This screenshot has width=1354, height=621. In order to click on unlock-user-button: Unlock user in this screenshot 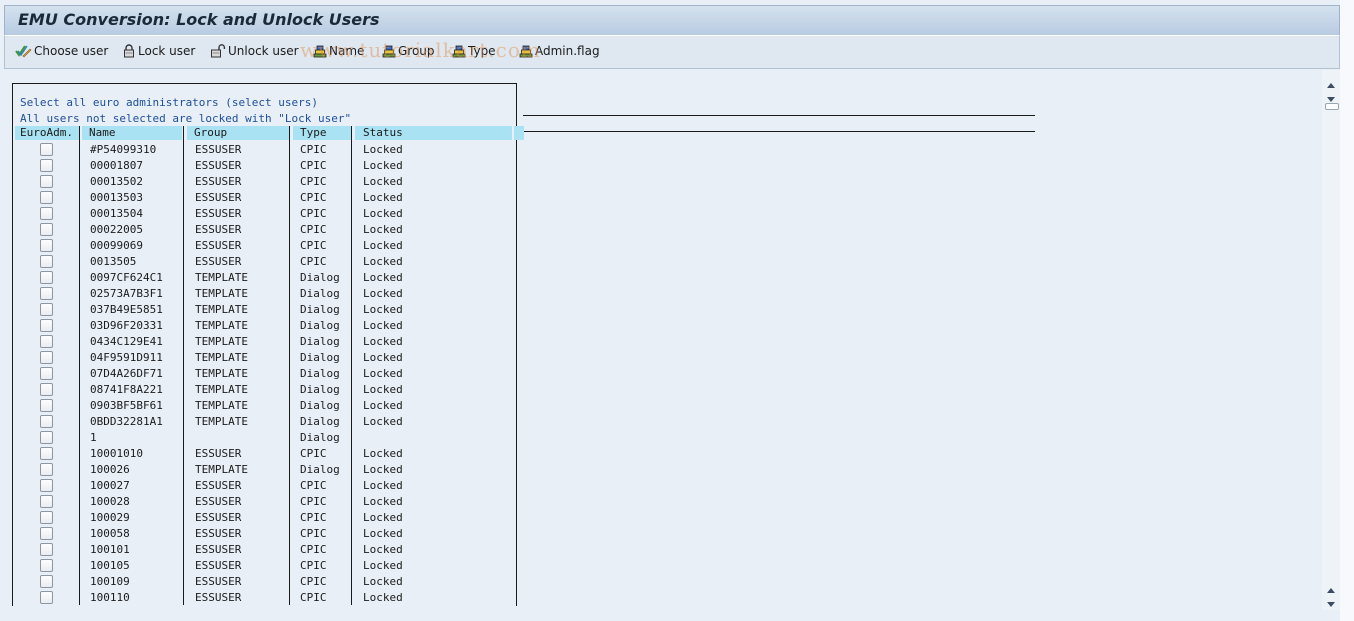, I will do `click(254, 51)`.